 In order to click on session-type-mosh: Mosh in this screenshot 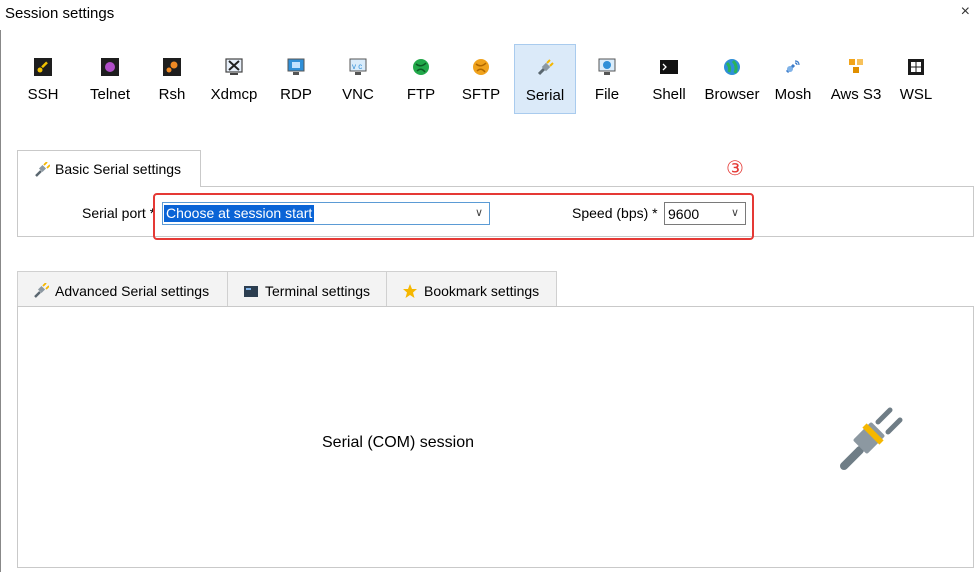, I will do `click(793, 79)`.